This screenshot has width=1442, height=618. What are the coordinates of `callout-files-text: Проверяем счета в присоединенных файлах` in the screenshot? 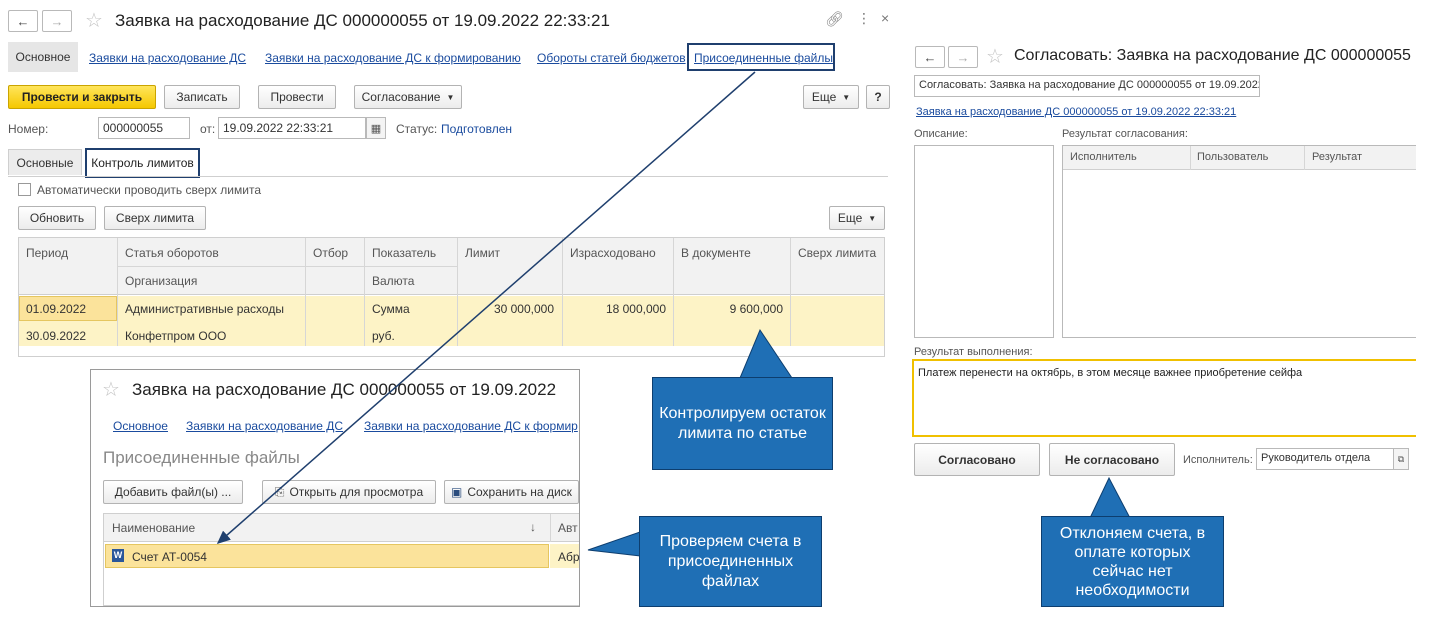 It's located at (730, 561).